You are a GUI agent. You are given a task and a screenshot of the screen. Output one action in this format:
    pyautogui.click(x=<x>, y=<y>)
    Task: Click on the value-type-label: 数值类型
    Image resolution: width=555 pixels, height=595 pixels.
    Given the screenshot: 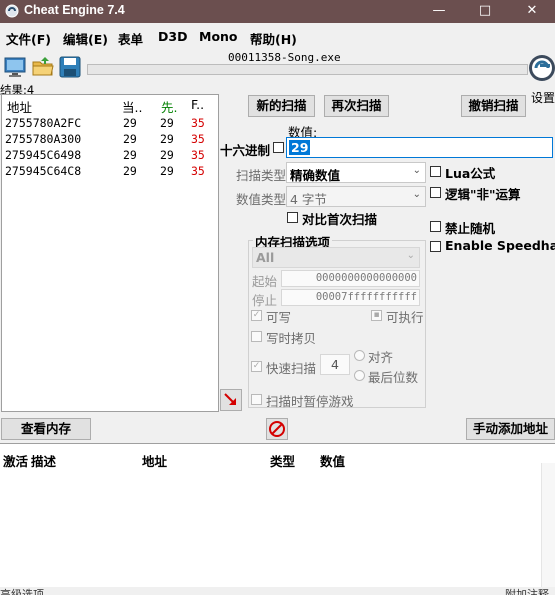 What is the action you would take?
    pyautogui.click(x=261, y=199)
    